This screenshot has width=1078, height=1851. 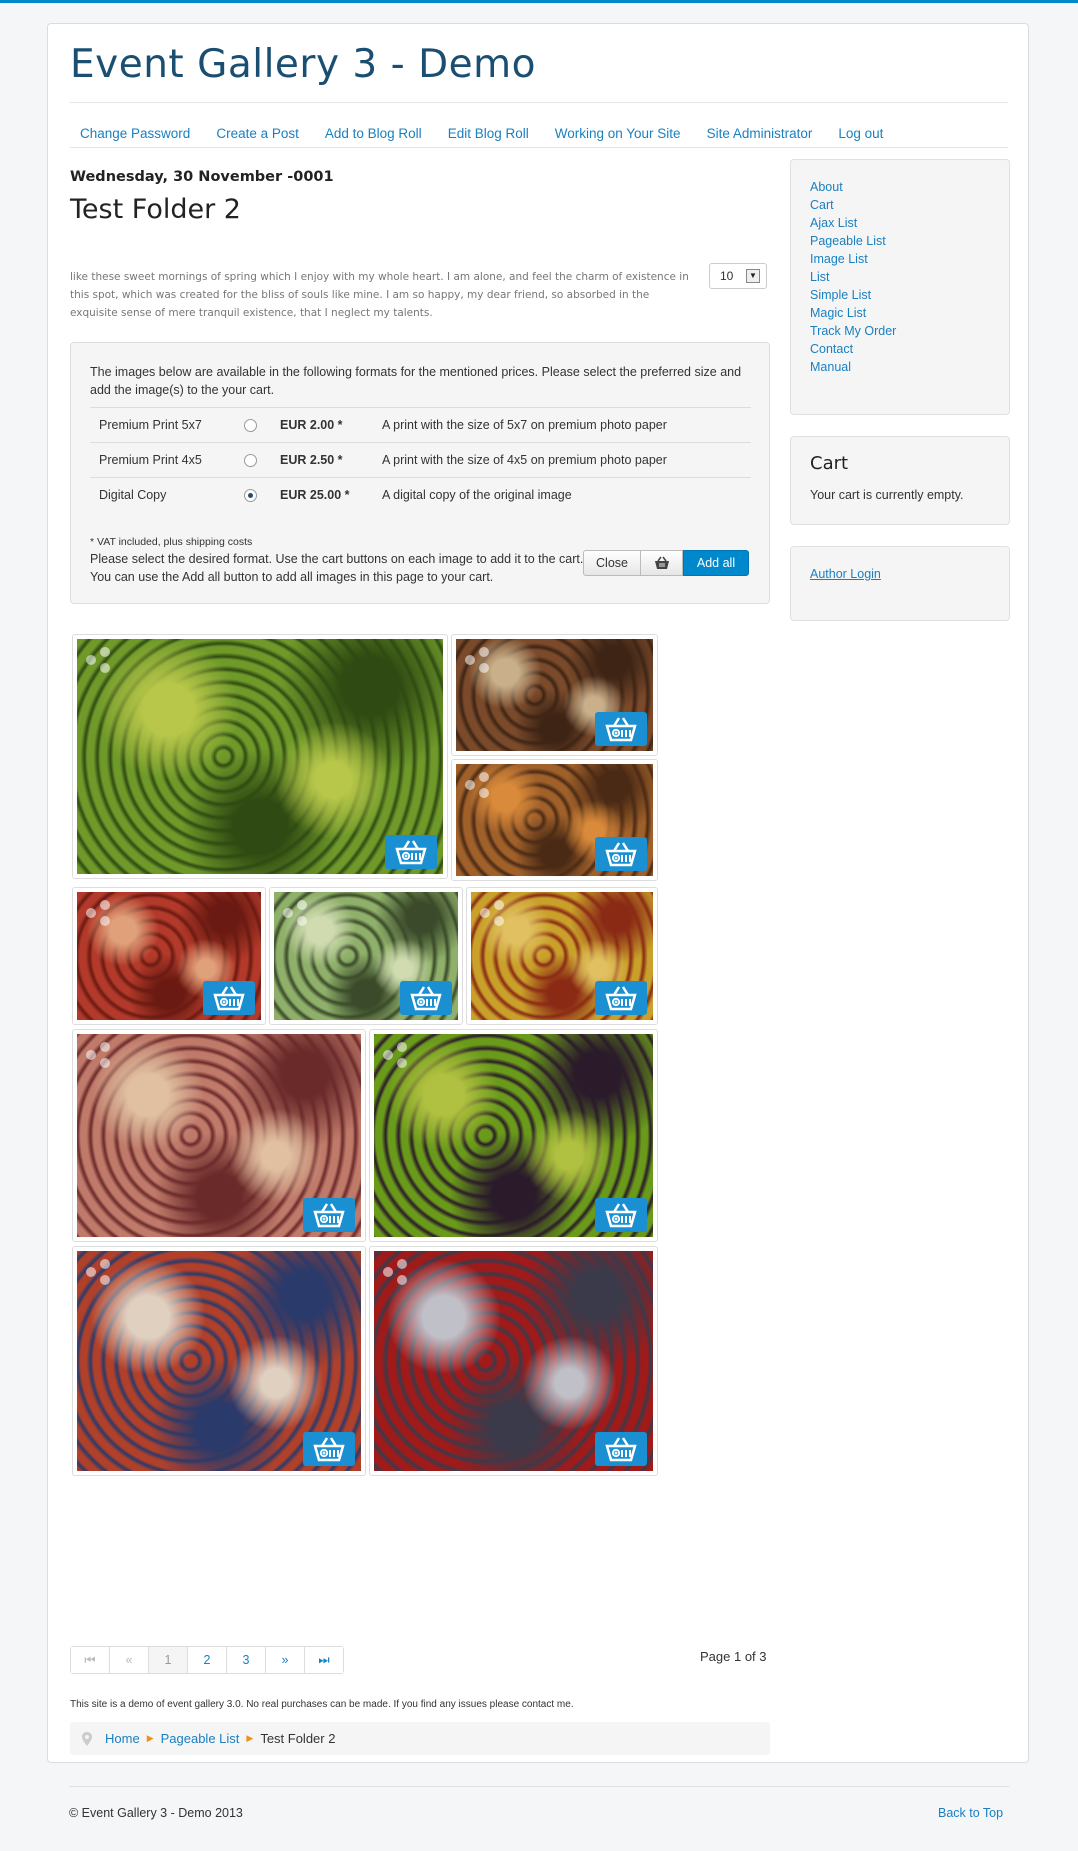 I want to click on gallery-thumbnail-green-tangerines, so click(x=260, y=756).